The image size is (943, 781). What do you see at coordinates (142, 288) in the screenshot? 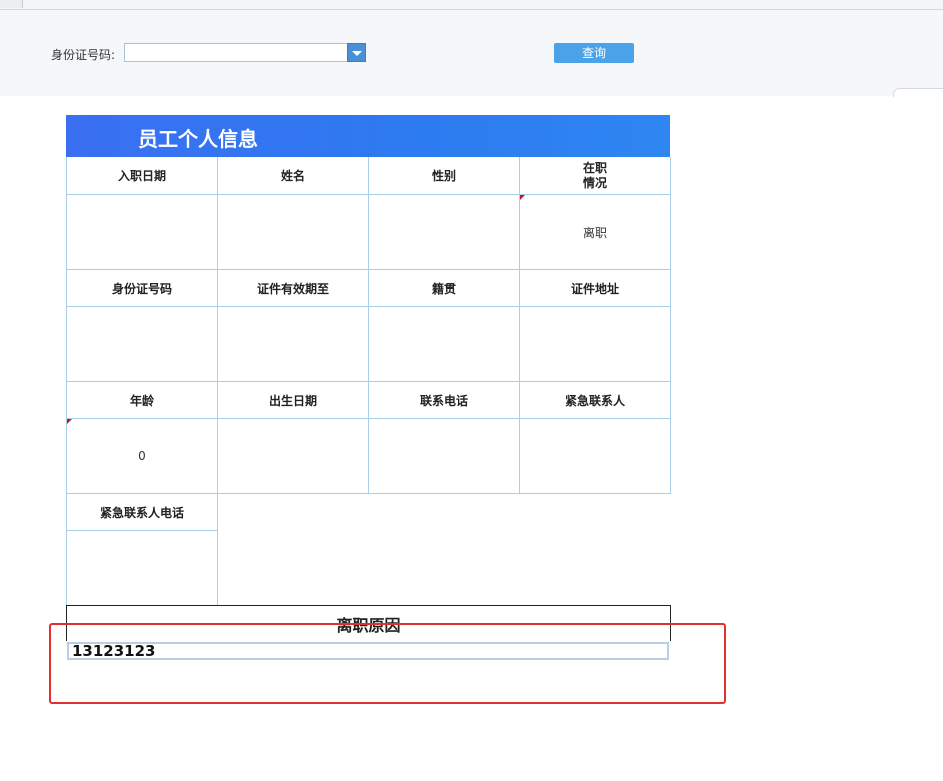
I see `header-id-number: 身份证号码` at bounding box center [142, 288].